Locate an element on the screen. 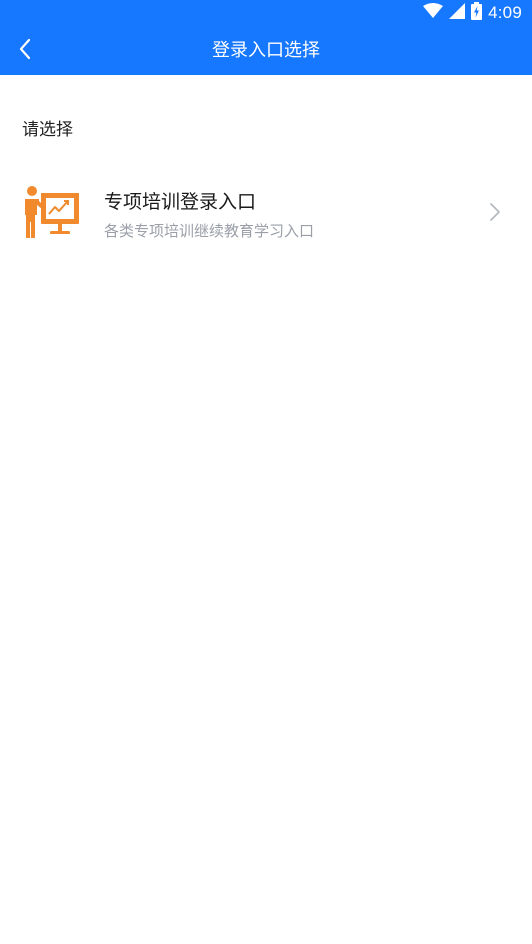  teacher-presentation-icon is located at coordinates (51, 212).